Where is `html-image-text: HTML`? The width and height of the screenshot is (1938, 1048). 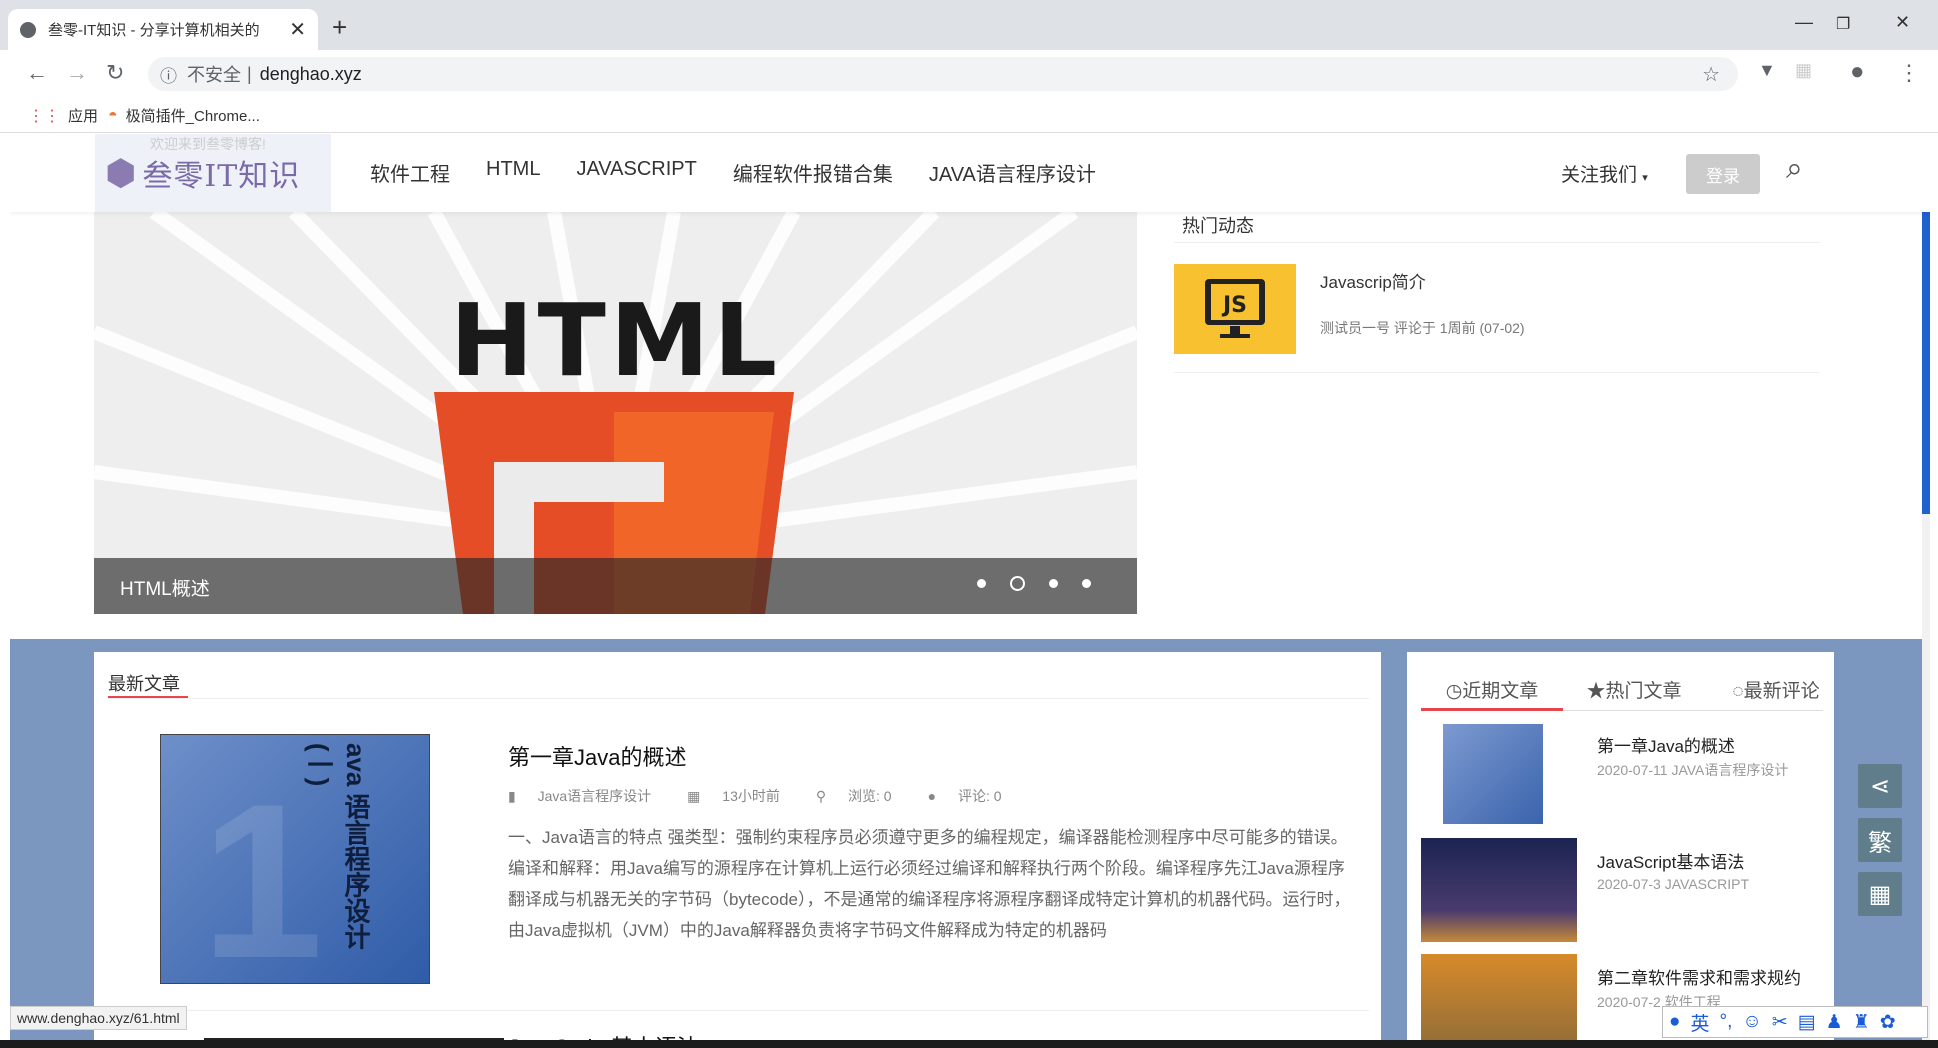 html-image-text: HTML is located at coordinates (615, 340).